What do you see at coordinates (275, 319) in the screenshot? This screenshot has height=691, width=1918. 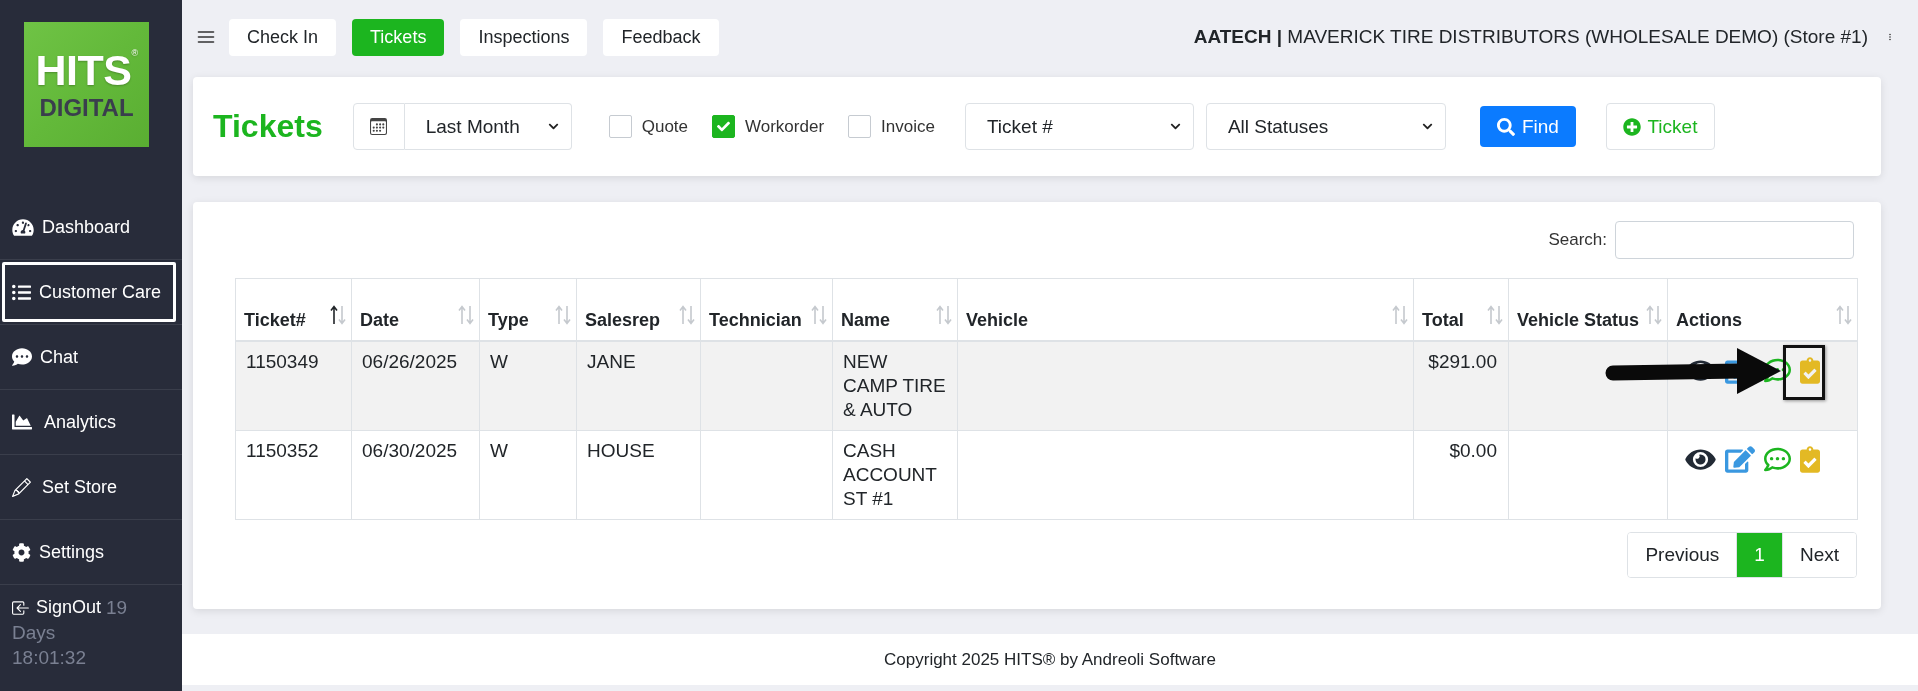 I see `column-header: Ticket#` at bounding box center [275, 319].